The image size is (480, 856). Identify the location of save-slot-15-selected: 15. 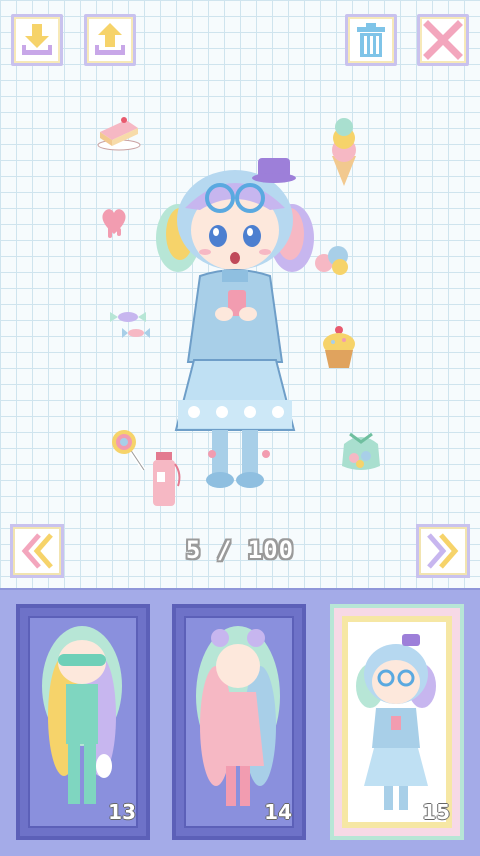
(397, 722).